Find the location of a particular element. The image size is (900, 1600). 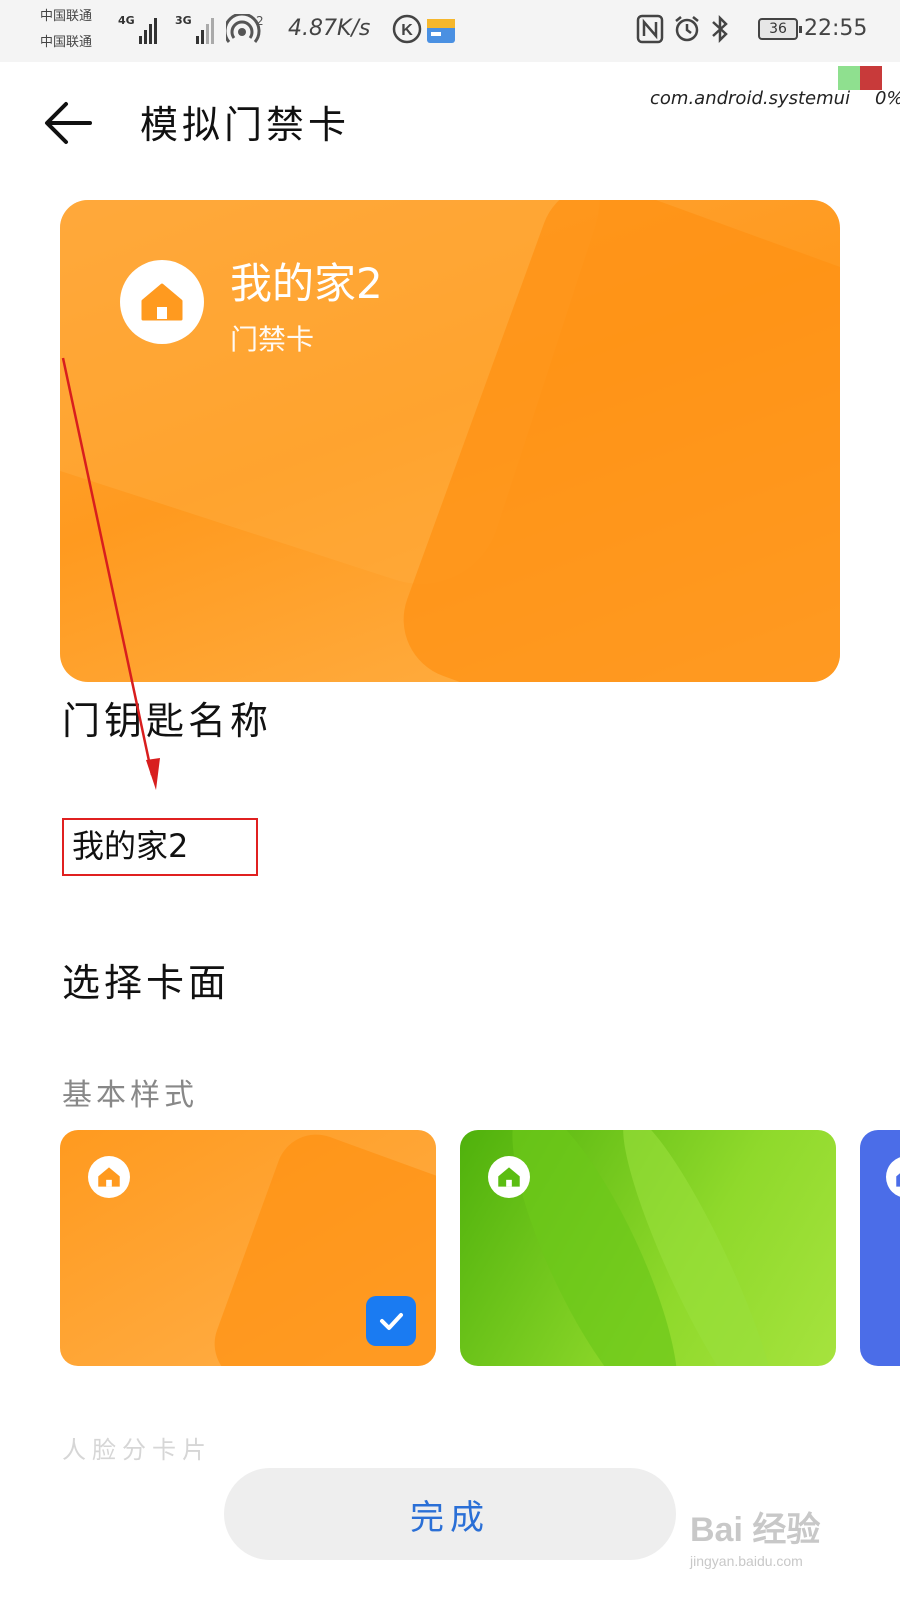

faded-section-label: 人脸分卡片 is located at coordinates (137, 1450).